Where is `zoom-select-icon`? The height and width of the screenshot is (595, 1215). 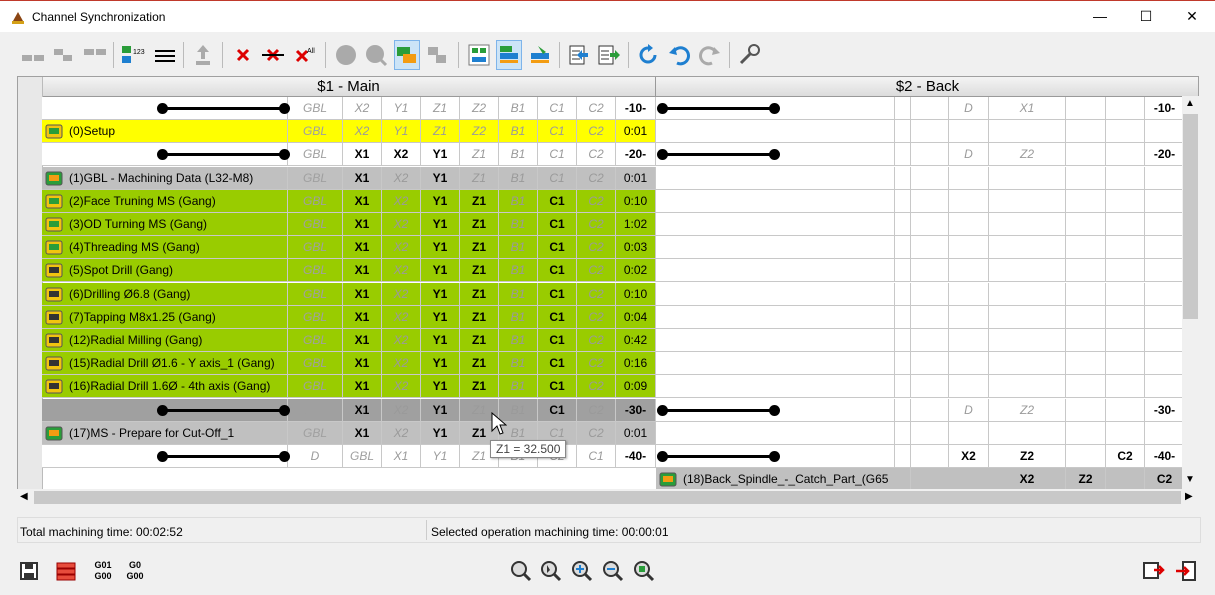 zoom-select-icon is located at coordinates (551, 571).